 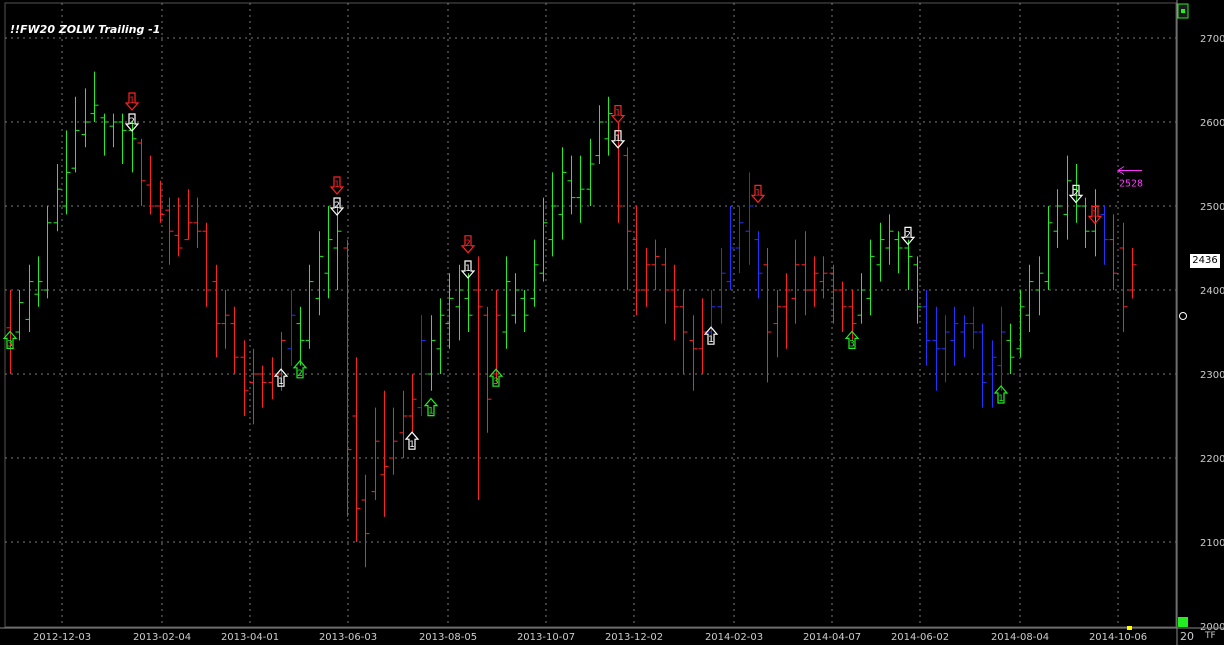 I want to click on x-tick-label: 2014-04-07, so click(x=832, y=637).